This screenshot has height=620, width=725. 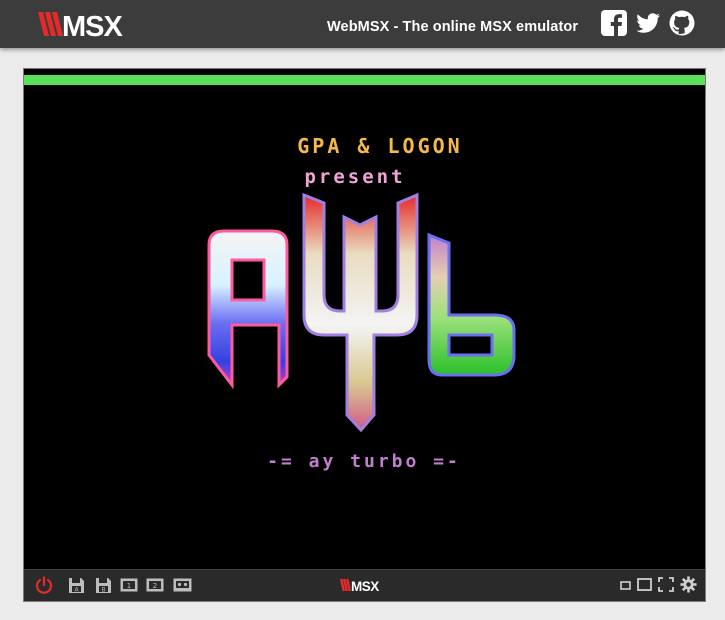 I want to click on screen-small-icon, so click(x=625, y=585).